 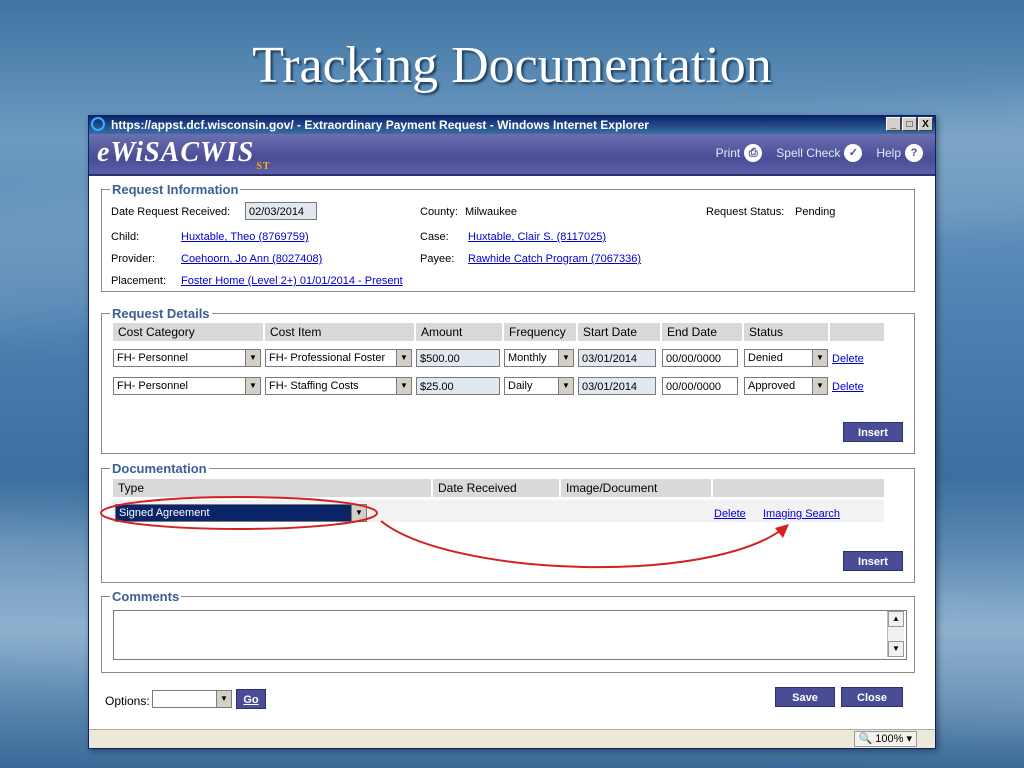 What do you see at coordinates (458, 358) in the screenshot?
I see `amount-field: $500.00` at bounding box center [458, 358].